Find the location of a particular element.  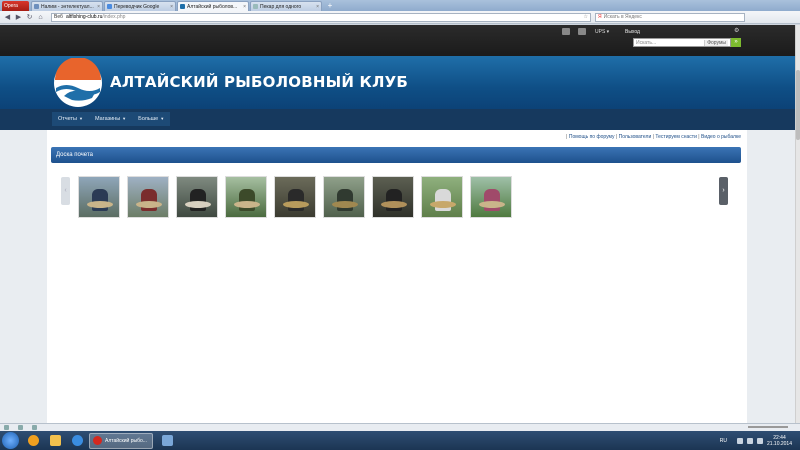

honor-board-header: Доска почета is located at coordinates (396, 155).